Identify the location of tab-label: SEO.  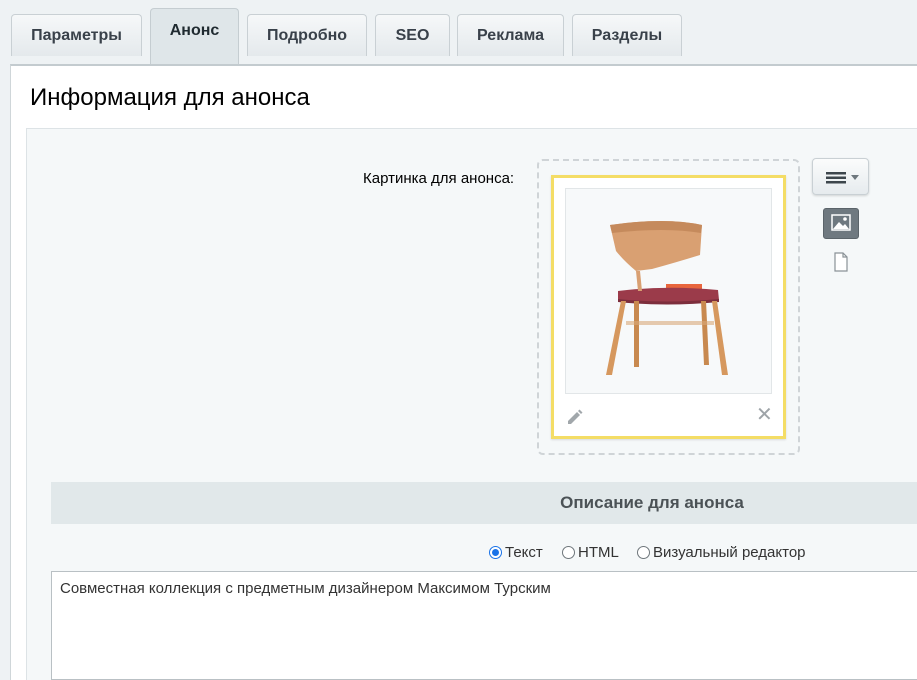
(412, 35).